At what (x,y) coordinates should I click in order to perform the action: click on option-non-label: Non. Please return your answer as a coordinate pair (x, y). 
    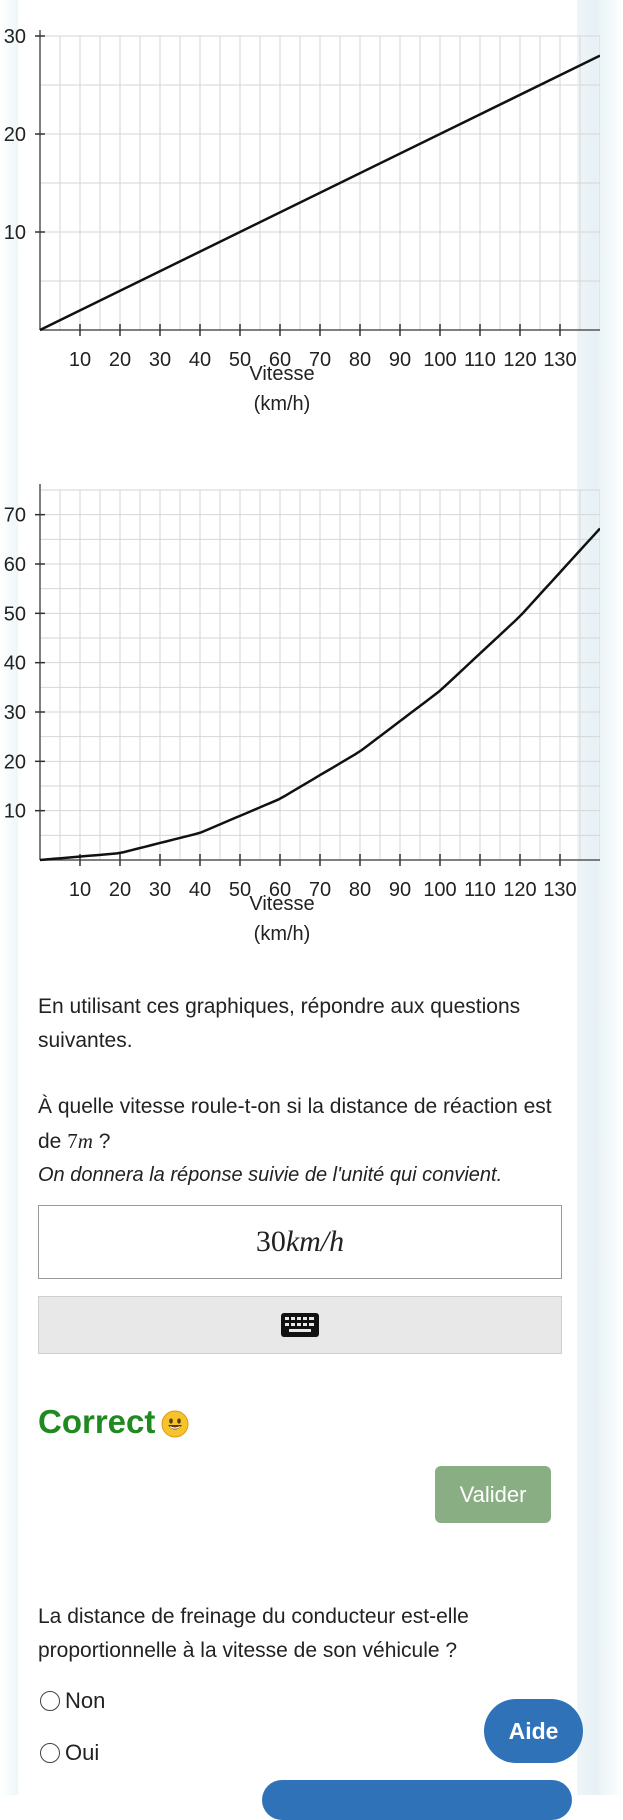
    Looking at the image, I should click on (85, 1700).